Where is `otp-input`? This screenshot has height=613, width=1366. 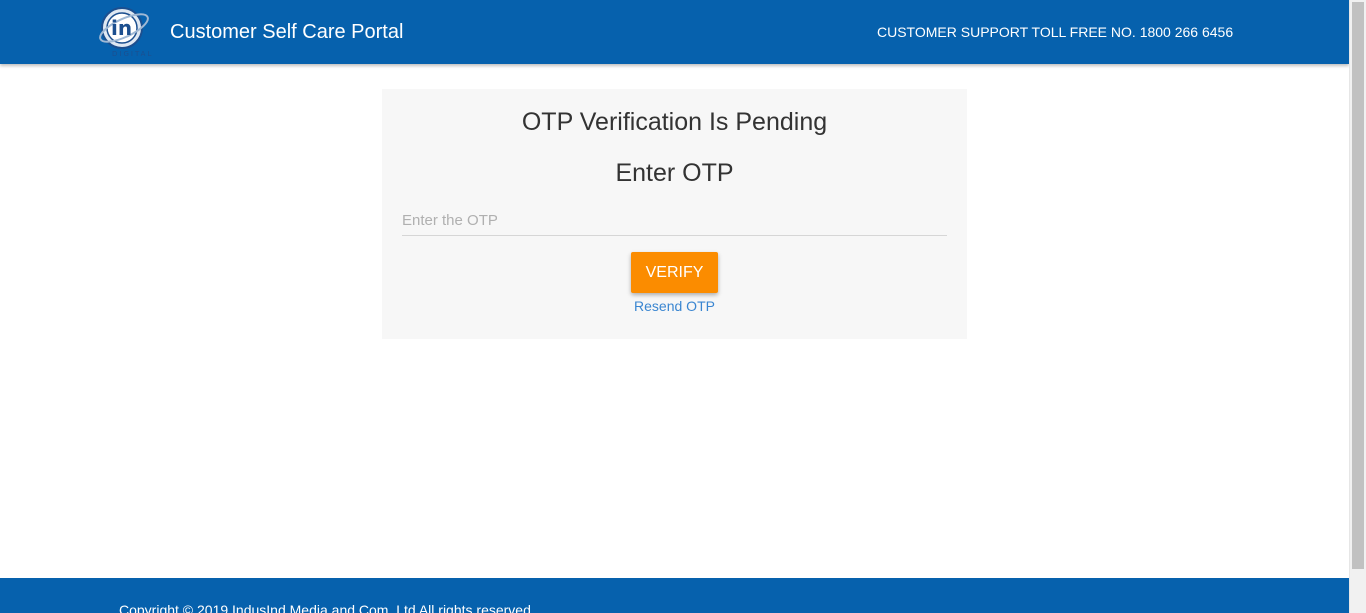 otp-input is located at coordinates (674, 220).